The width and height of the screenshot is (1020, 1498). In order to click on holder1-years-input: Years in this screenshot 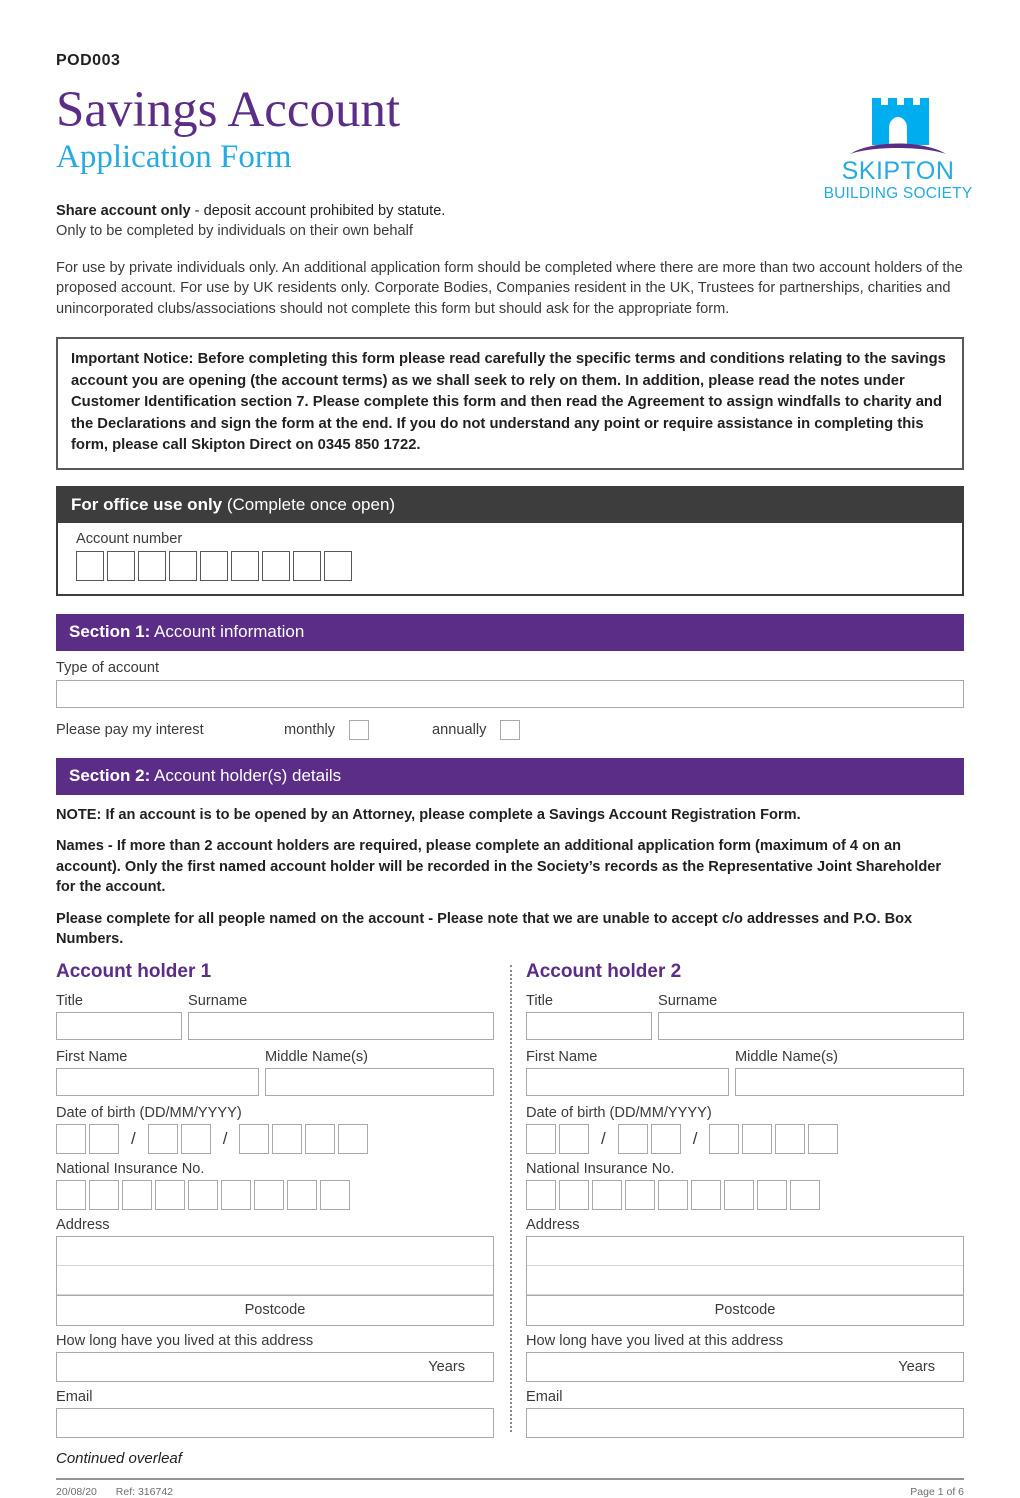, I will do `click(275, 1366)`.